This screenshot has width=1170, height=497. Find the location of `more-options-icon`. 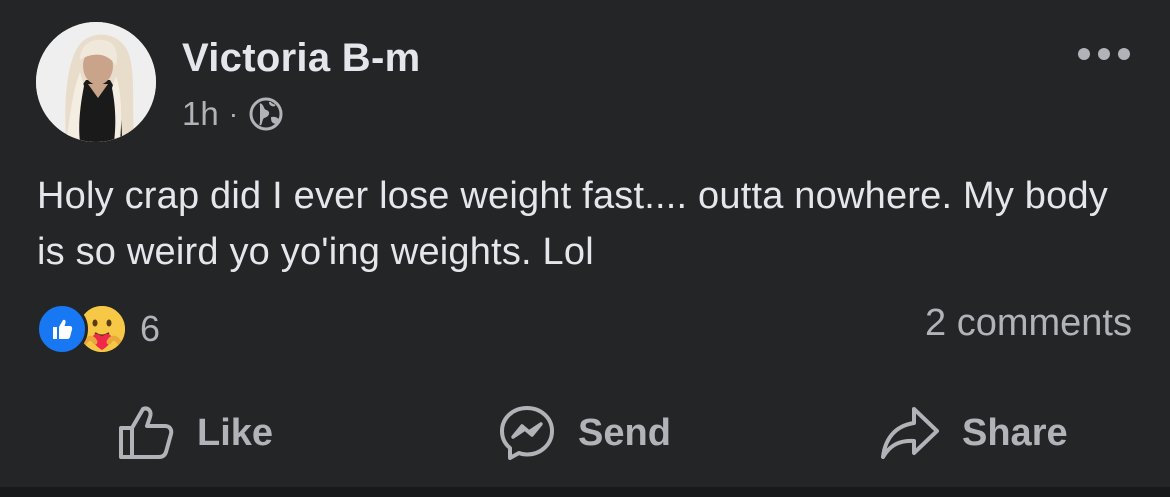

more-options-icon is located at coordinates (1104, 54).